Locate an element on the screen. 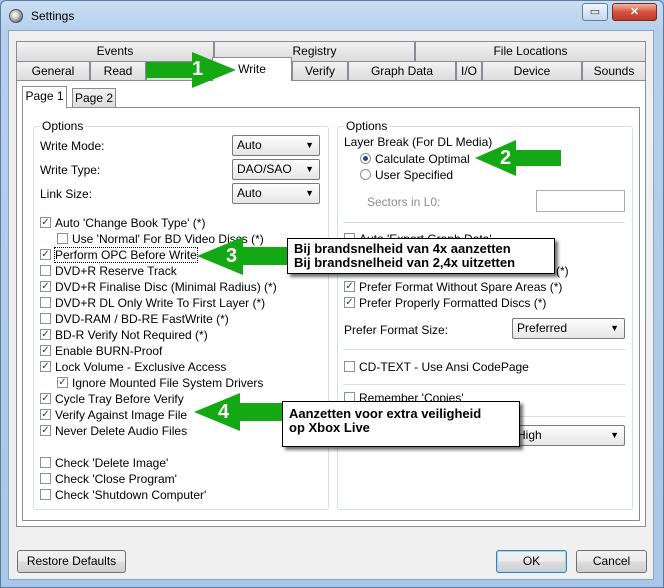  verify-against-image-label: Verify Against Image File is located at coordinates (121, 415).